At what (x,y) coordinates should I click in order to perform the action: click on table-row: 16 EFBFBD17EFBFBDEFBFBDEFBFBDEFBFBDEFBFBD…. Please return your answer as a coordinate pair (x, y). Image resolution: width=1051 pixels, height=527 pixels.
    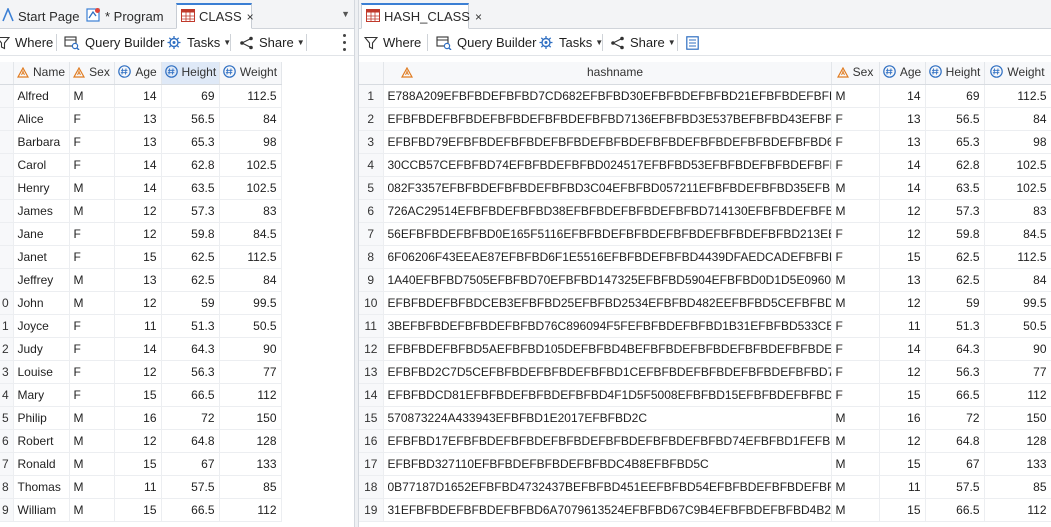
    Looking at the image, I should click on (705, 441).